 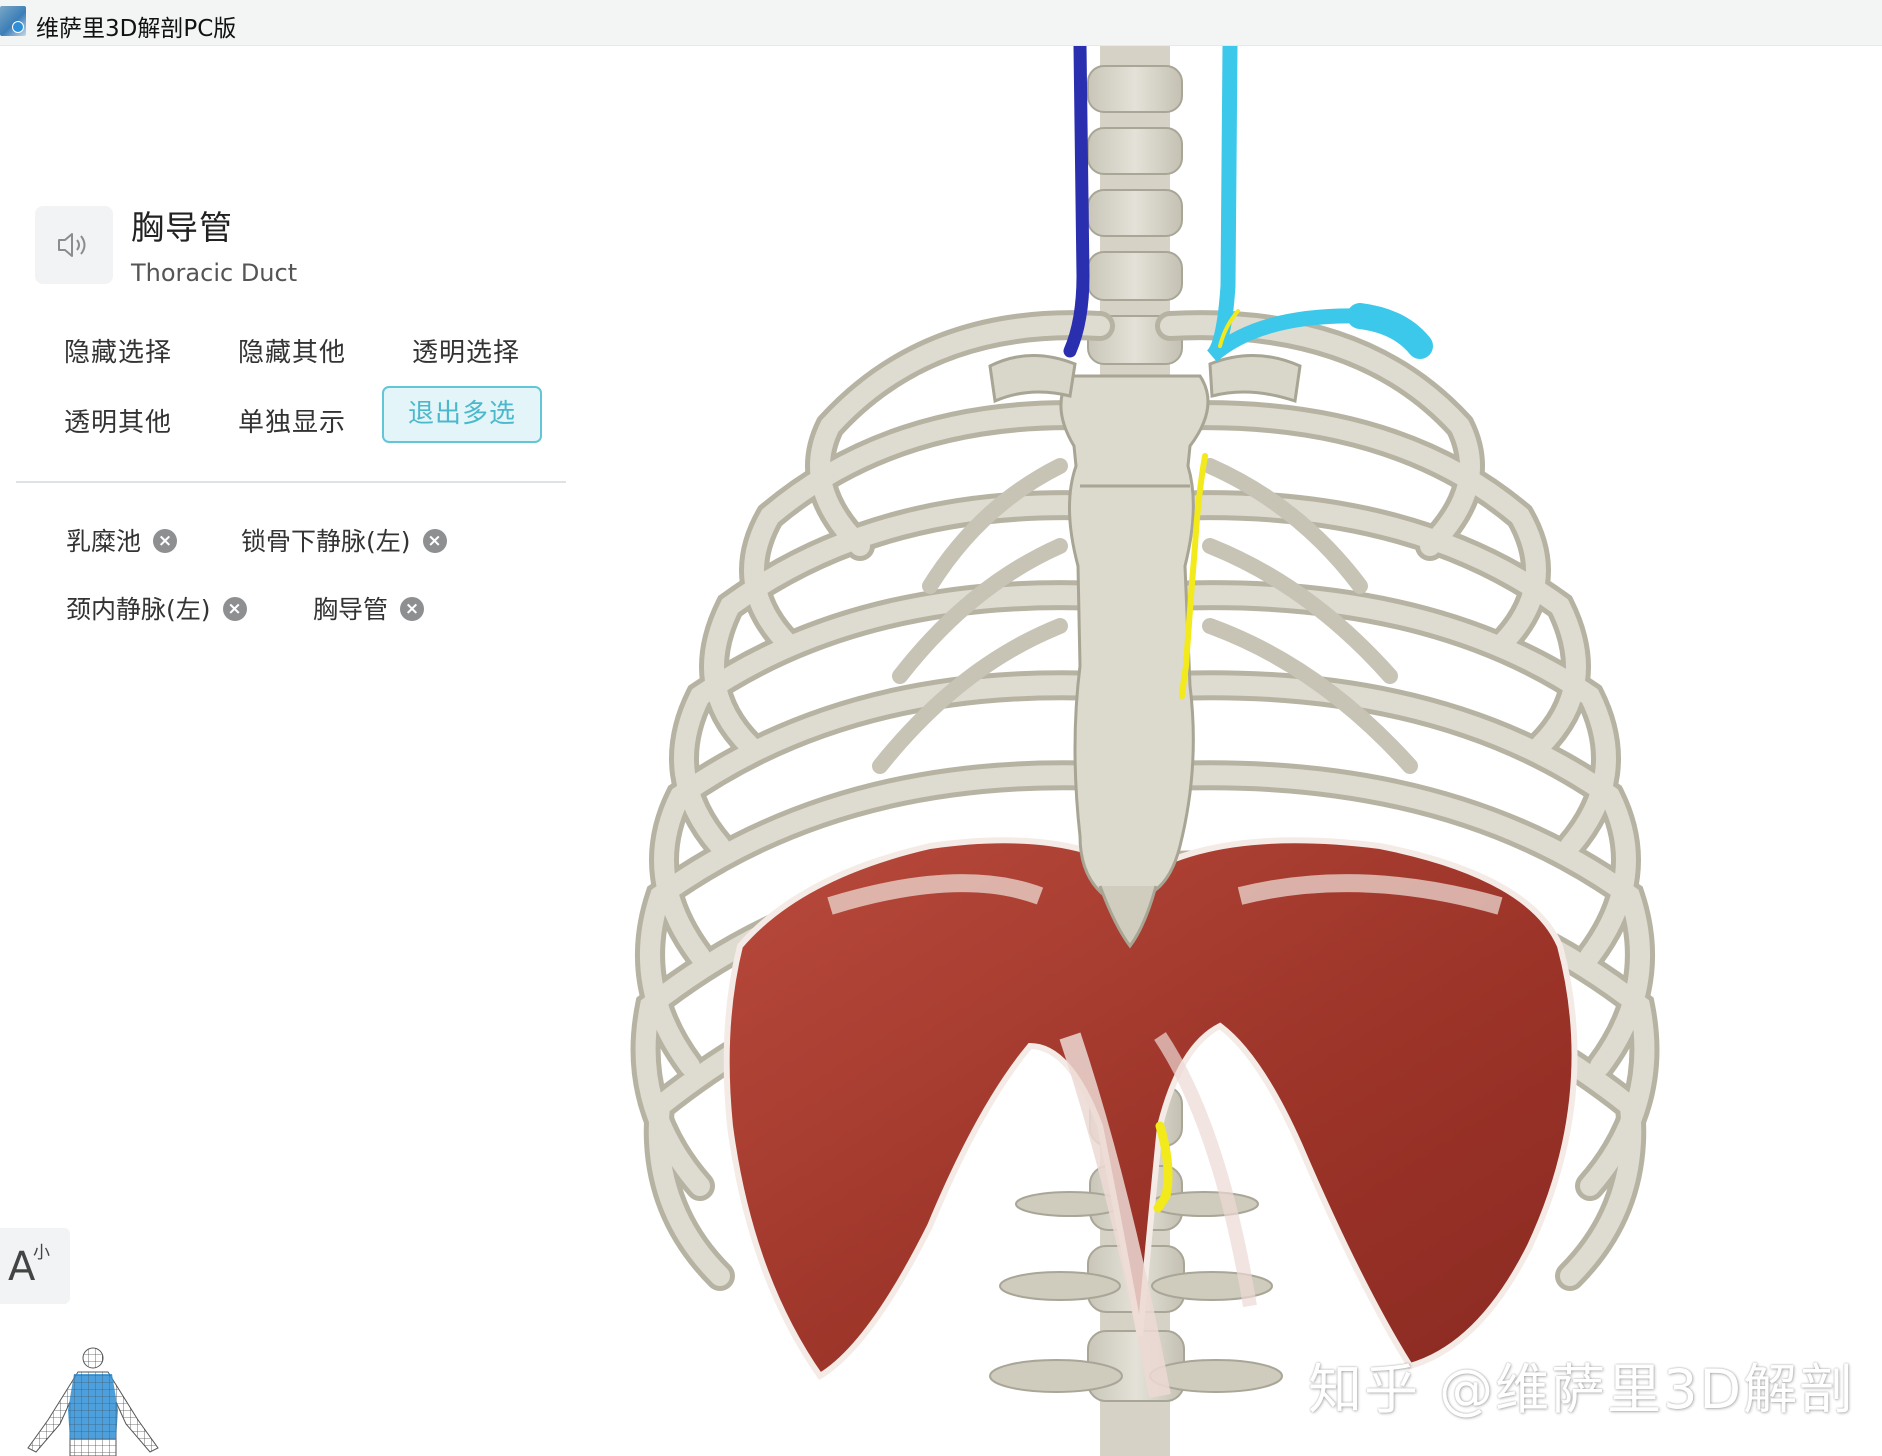 What do you see at coordinates (941, 23) in the screenshot?
I see `window-title-bar: 维萨里3D解剖PC版` at bounding box center [941, 23].